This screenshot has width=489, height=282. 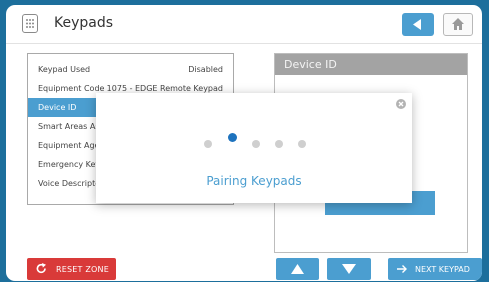 I want to click on reset-zone-button: RESET ZONE, so click(x=71, y=269).